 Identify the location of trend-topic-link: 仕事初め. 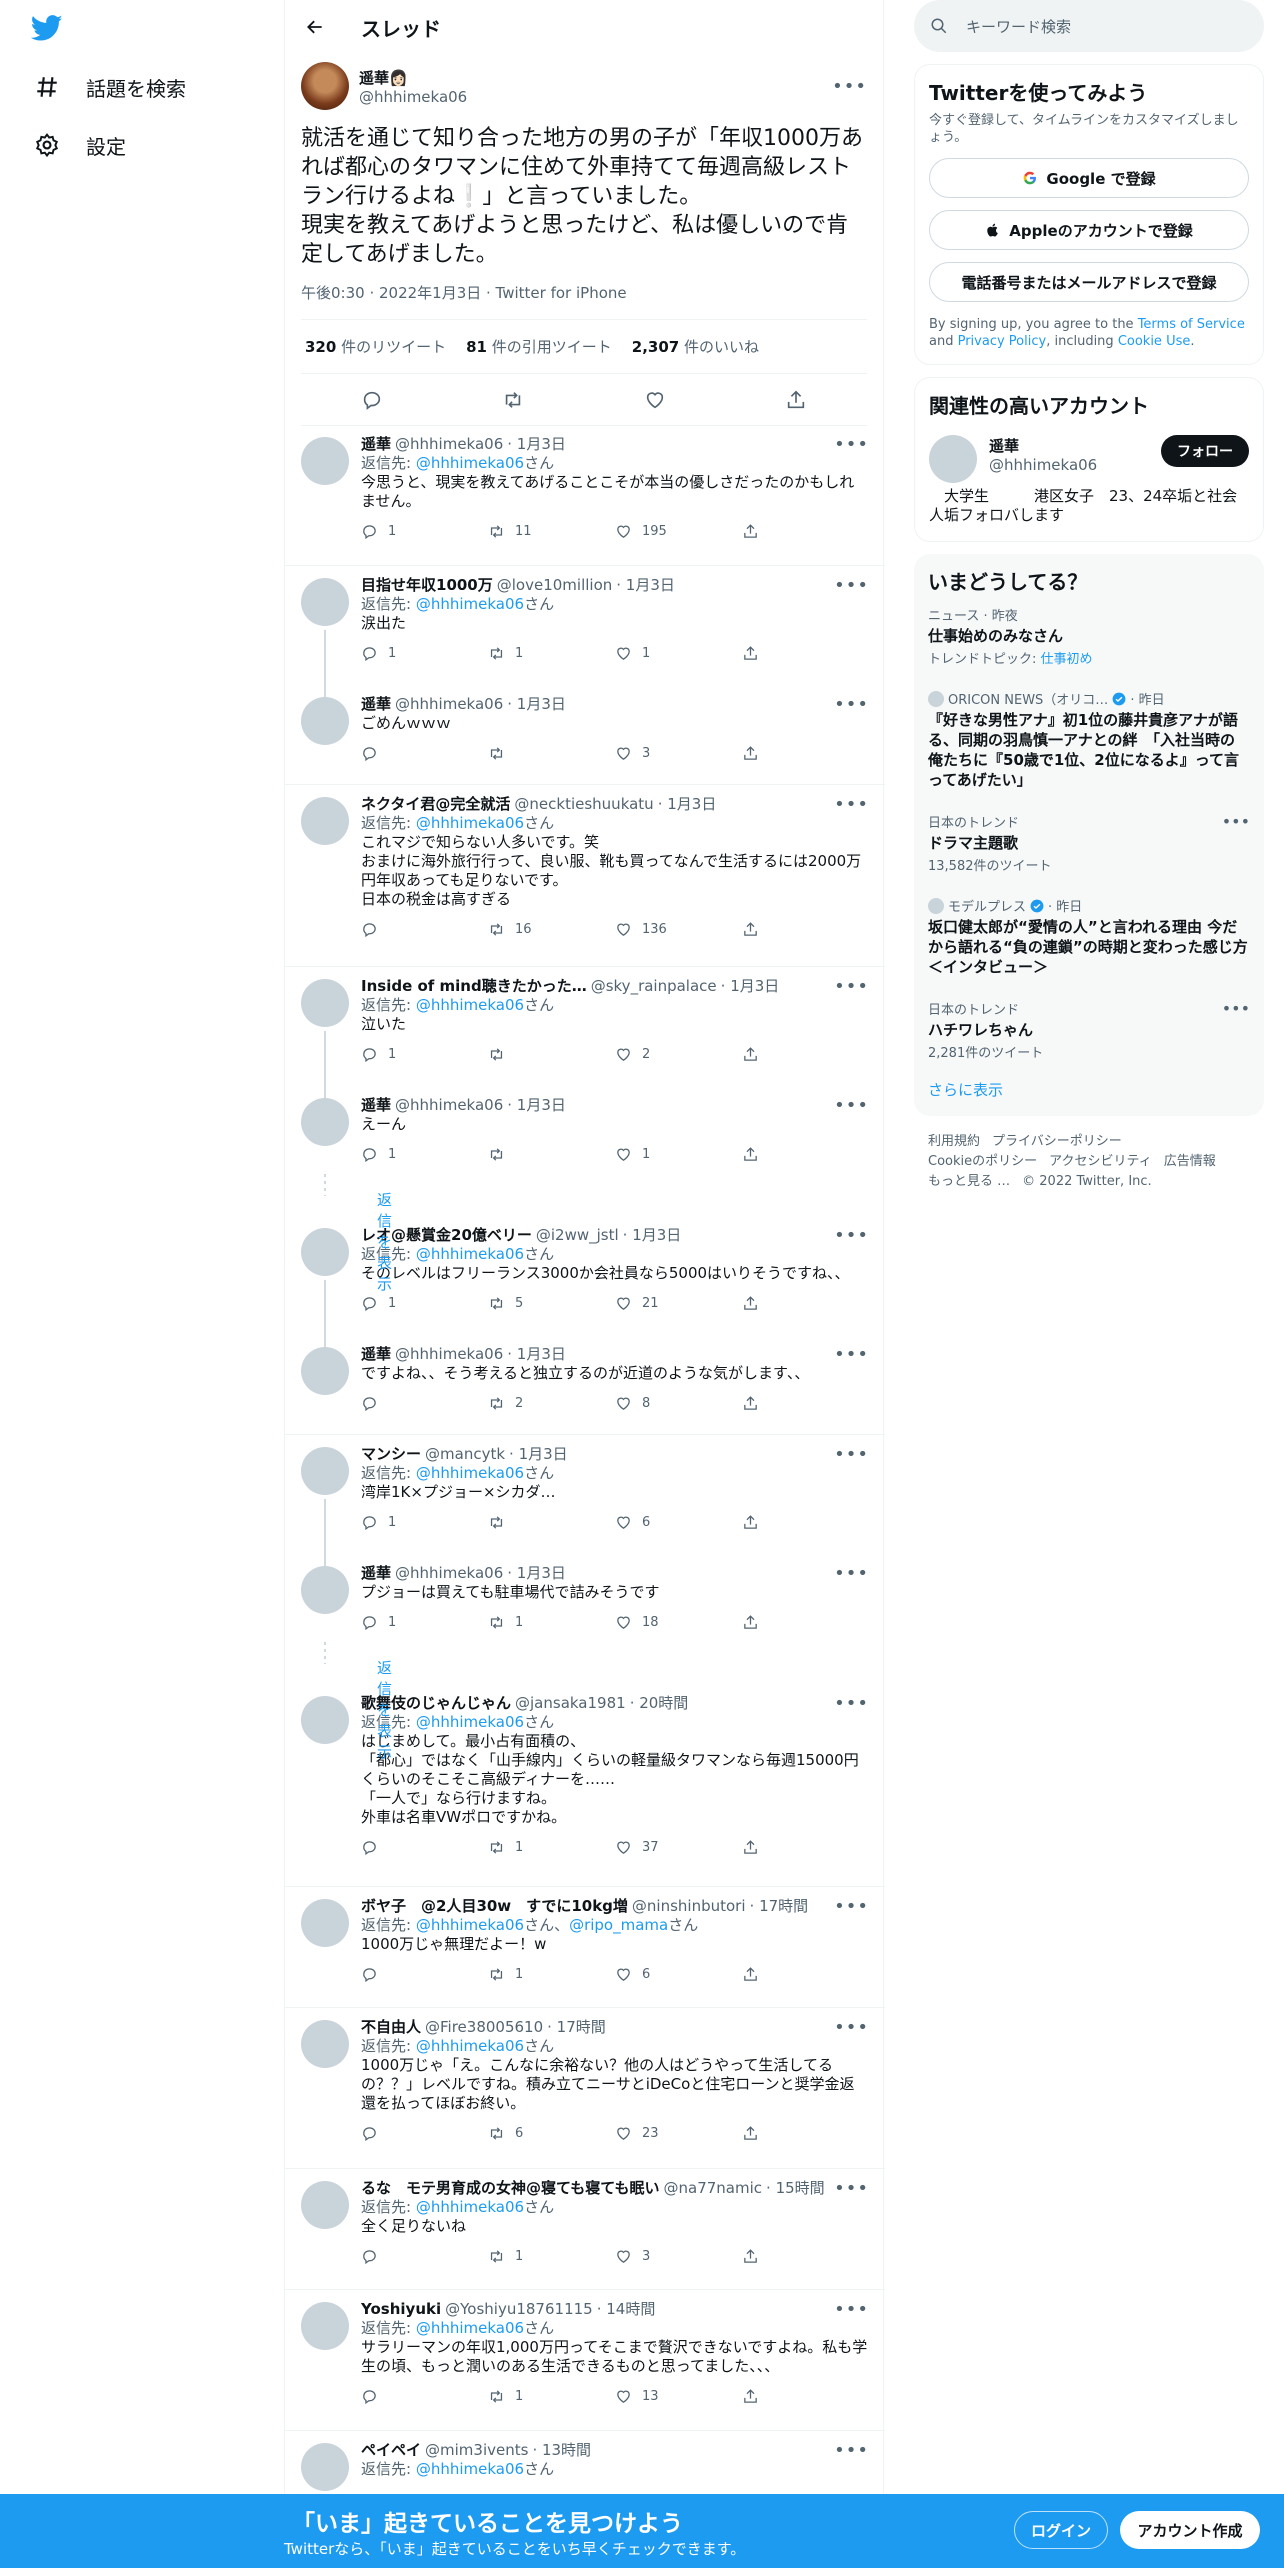
(1067, 659).